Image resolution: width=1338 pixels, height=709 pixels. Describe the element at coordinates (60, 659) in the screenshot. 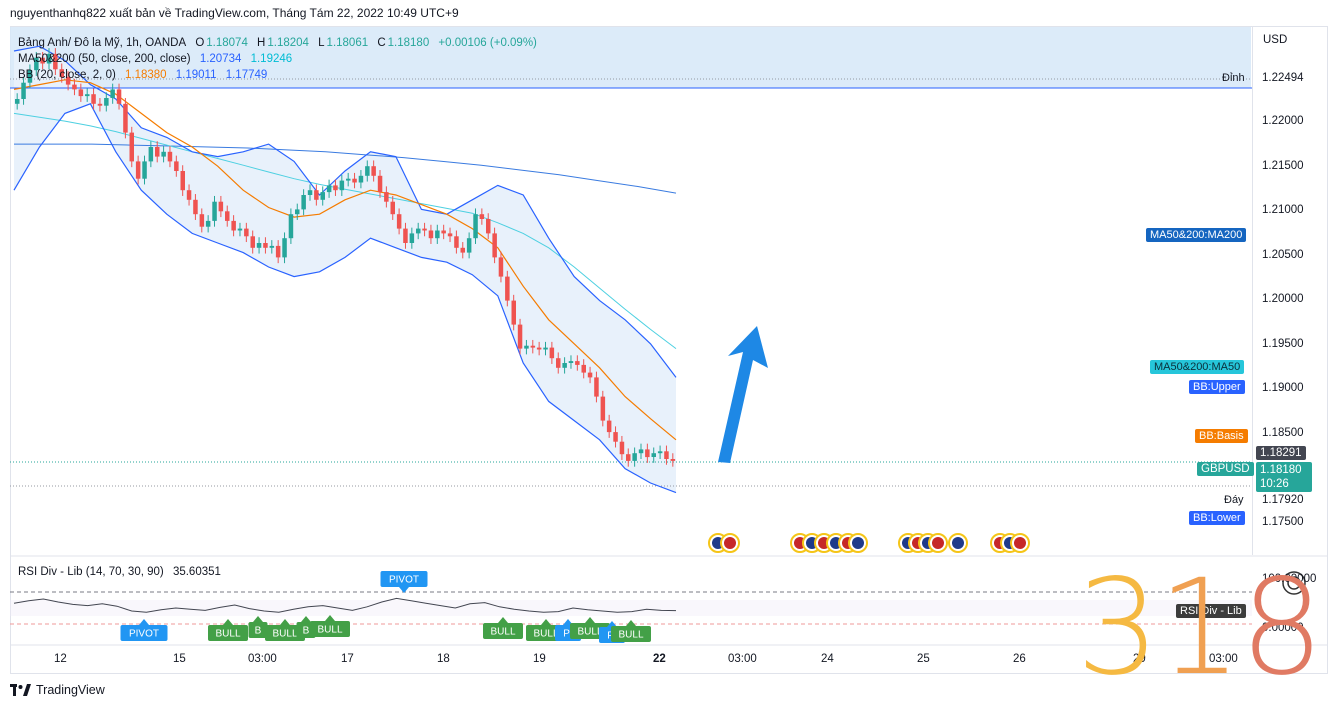

I see `time-label: 12` at that location.